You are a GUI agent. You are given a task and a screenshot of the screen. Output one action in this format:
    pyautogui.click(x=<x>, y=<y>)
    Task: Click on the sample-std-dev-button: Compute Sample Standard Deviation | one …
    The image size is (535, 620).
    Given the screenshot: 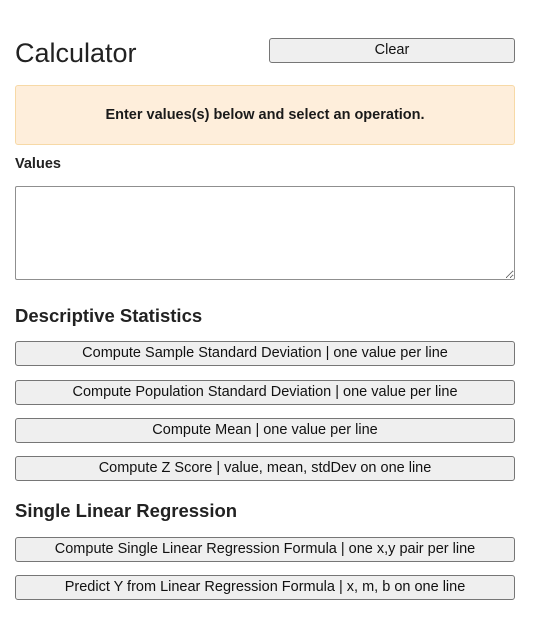 What is the action you would take?
    pyautogui.click(x=265, y=353)
    